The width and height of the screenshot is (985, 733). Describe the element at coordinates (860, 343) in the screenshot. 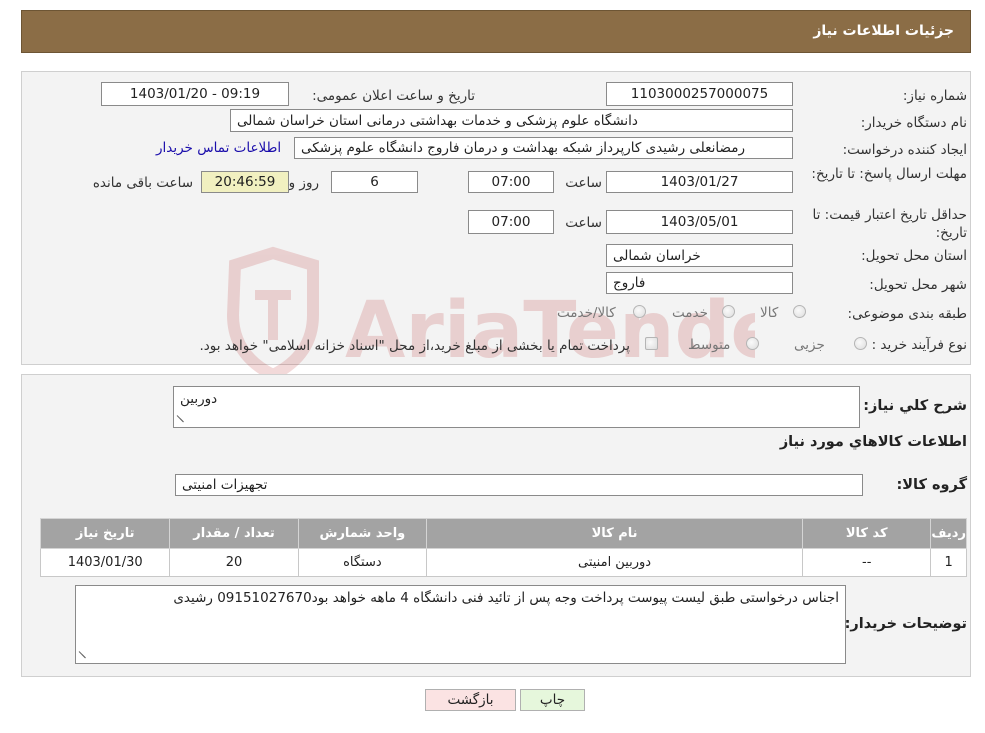

I see `process-minor-radio` at that location.